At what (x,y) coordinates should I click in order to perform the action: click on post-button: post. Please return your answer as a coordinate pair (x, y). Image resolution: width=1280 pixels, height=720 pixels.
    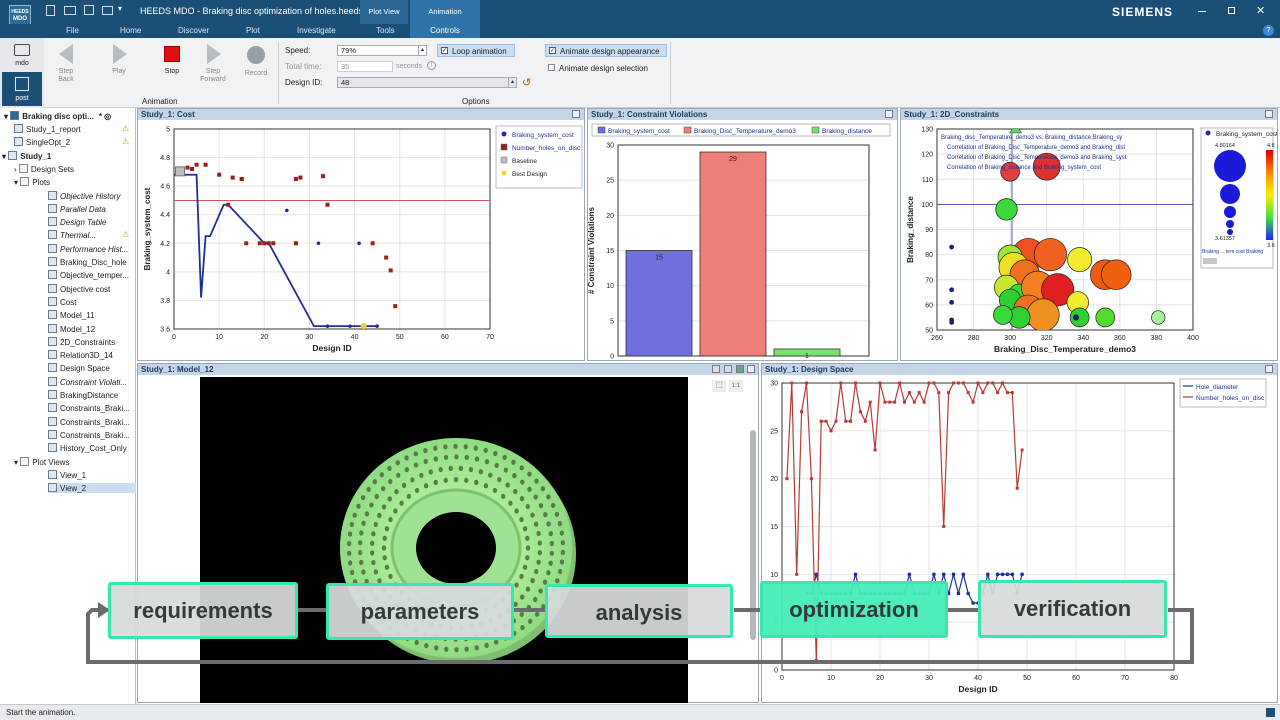
    Looking at the image, I should click on (22, 89).